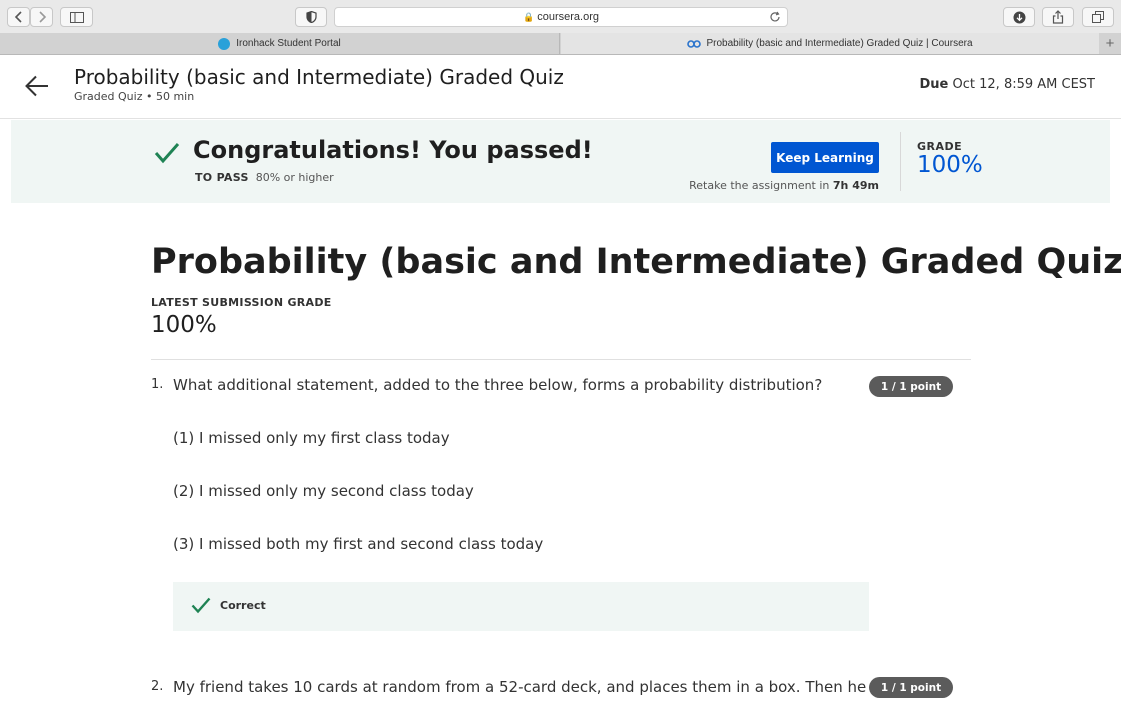 This screenshot has height=701, width=1121. Describe the element at coordinates (934, 84) in the screenshot. I see `due-label: Due` at that location.